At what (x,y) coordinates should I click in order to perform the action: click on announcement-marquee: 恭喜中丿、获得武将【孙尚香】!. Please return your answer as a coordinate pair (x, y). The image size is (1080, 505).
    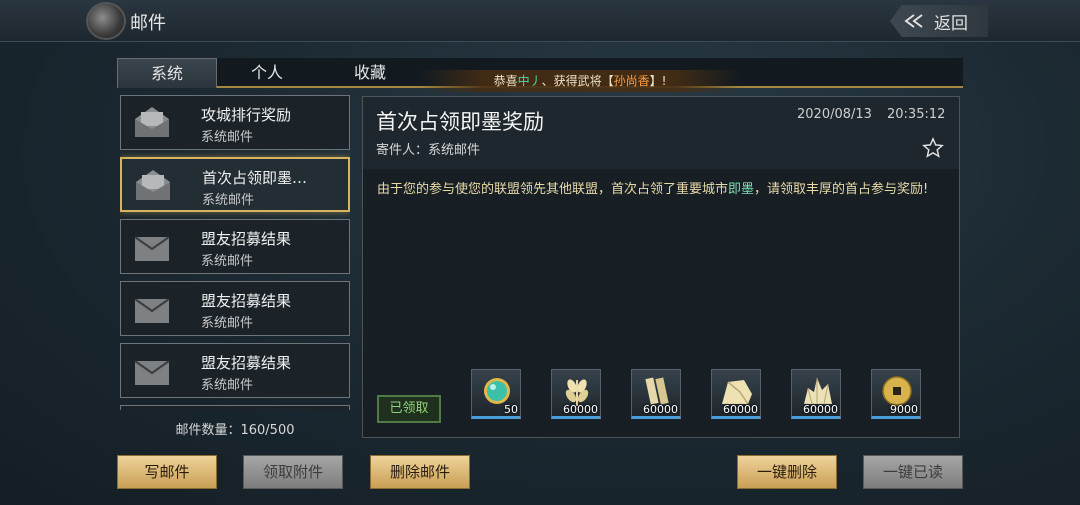
    Looking at the image, I should click on (580, 81).